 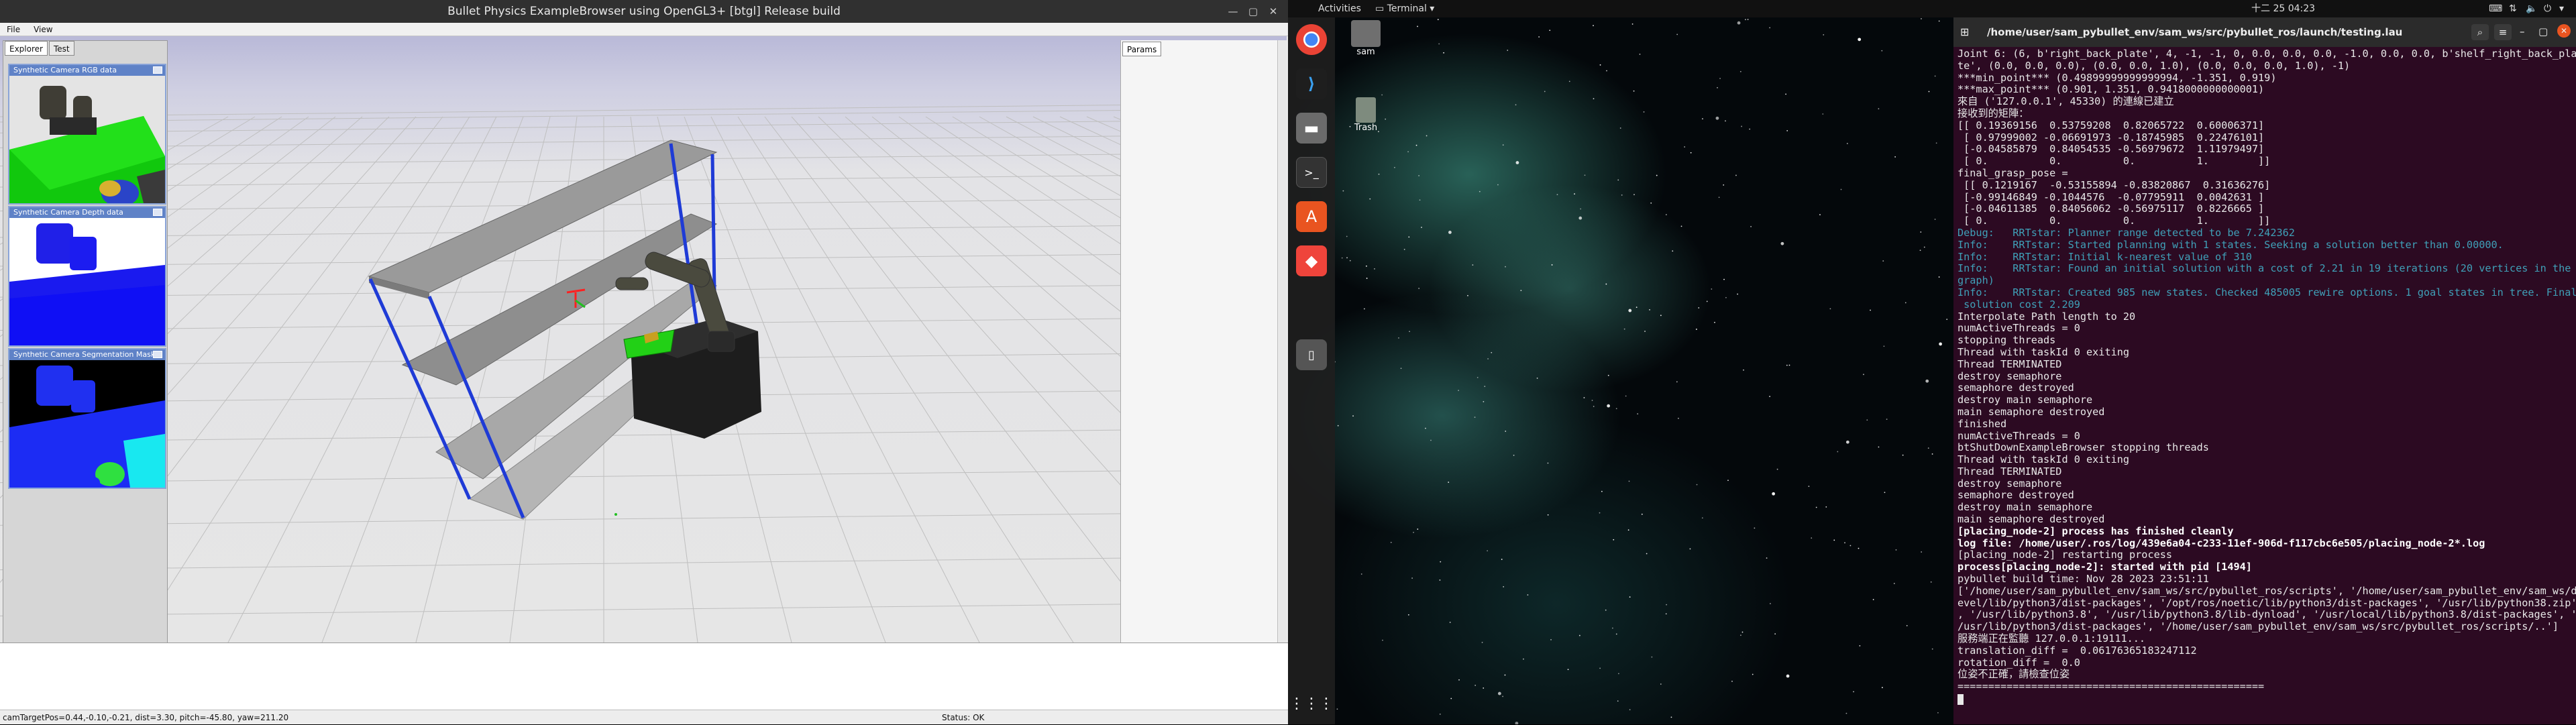 What do you see at coordinates (2009, 471) in the screenshot?
I see `terminal-line: Thread TERMINATED` at bounding box center [2009, 471].